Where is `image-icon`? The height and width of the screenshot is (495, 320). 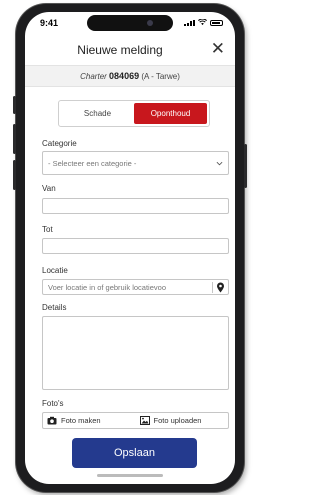 image-icon is located at coordinates (144, 420).